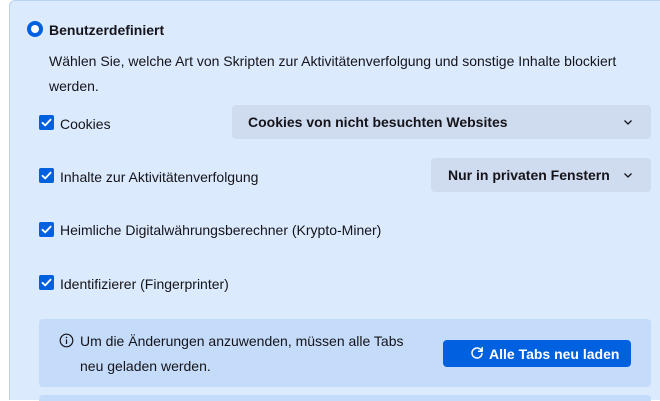 Image resolution: width=660 pixels, height=401 pixels. I want to click on cryptominers-checkbox, so click(46, 229).